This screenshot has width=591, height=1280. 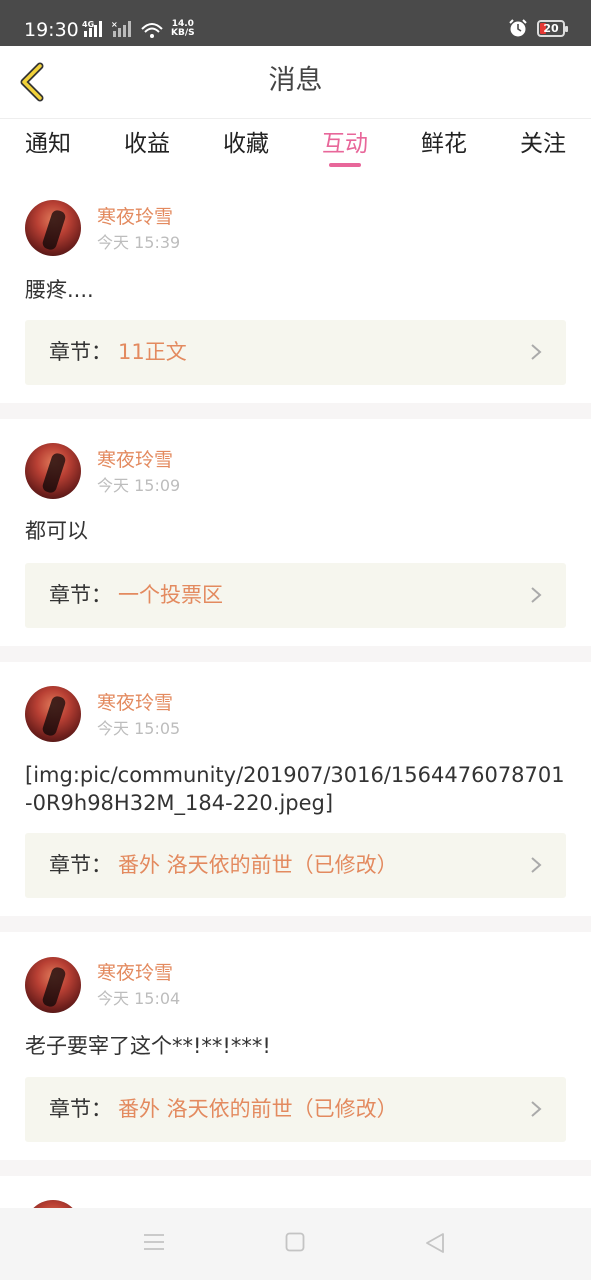 I want to click on battery-icon: 20, so click(x=552, y=28).